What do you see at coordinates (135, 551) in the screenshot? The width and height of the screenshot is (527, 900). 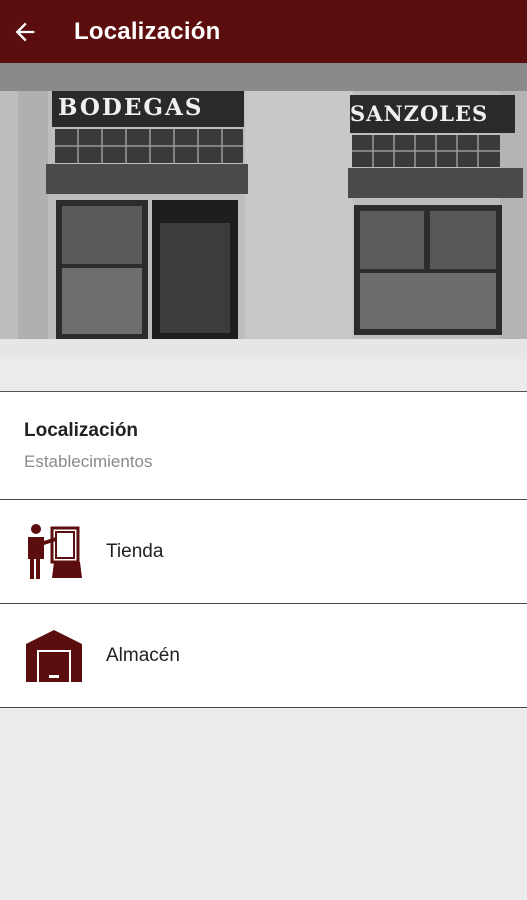 I see `list-item-label: Tienda` at bounding box center [135, 551].